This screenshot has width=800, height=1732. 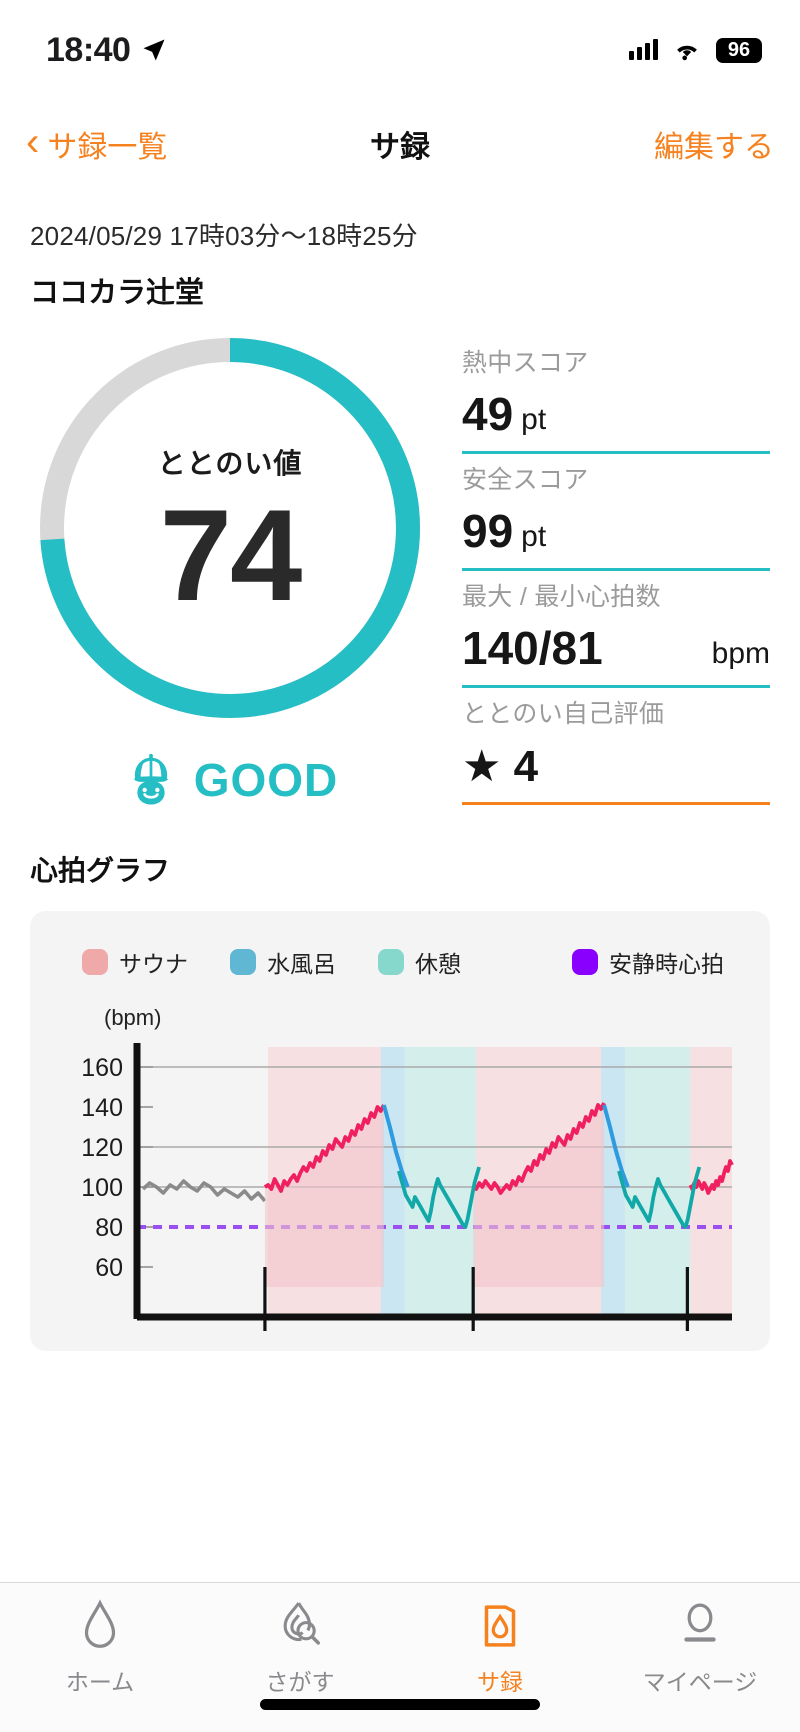 What do you see at coordinates (102, 1188) in the screenshot?
I see `svg-text: 100` at bounding box center [102, 1188].